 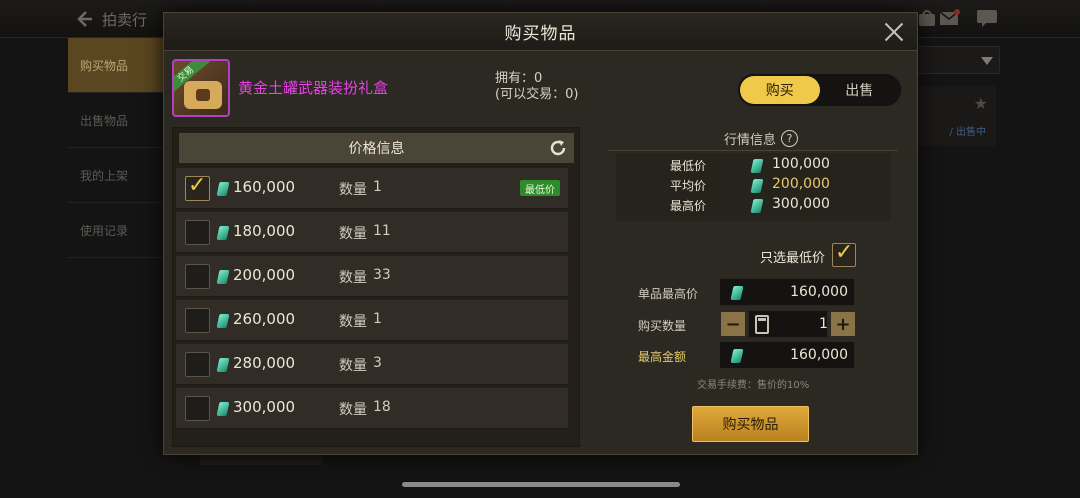 What do you see at coordinates (790, 138) in the screenshot?
I see `help-icon: ?` at bounding box center [790, 138].